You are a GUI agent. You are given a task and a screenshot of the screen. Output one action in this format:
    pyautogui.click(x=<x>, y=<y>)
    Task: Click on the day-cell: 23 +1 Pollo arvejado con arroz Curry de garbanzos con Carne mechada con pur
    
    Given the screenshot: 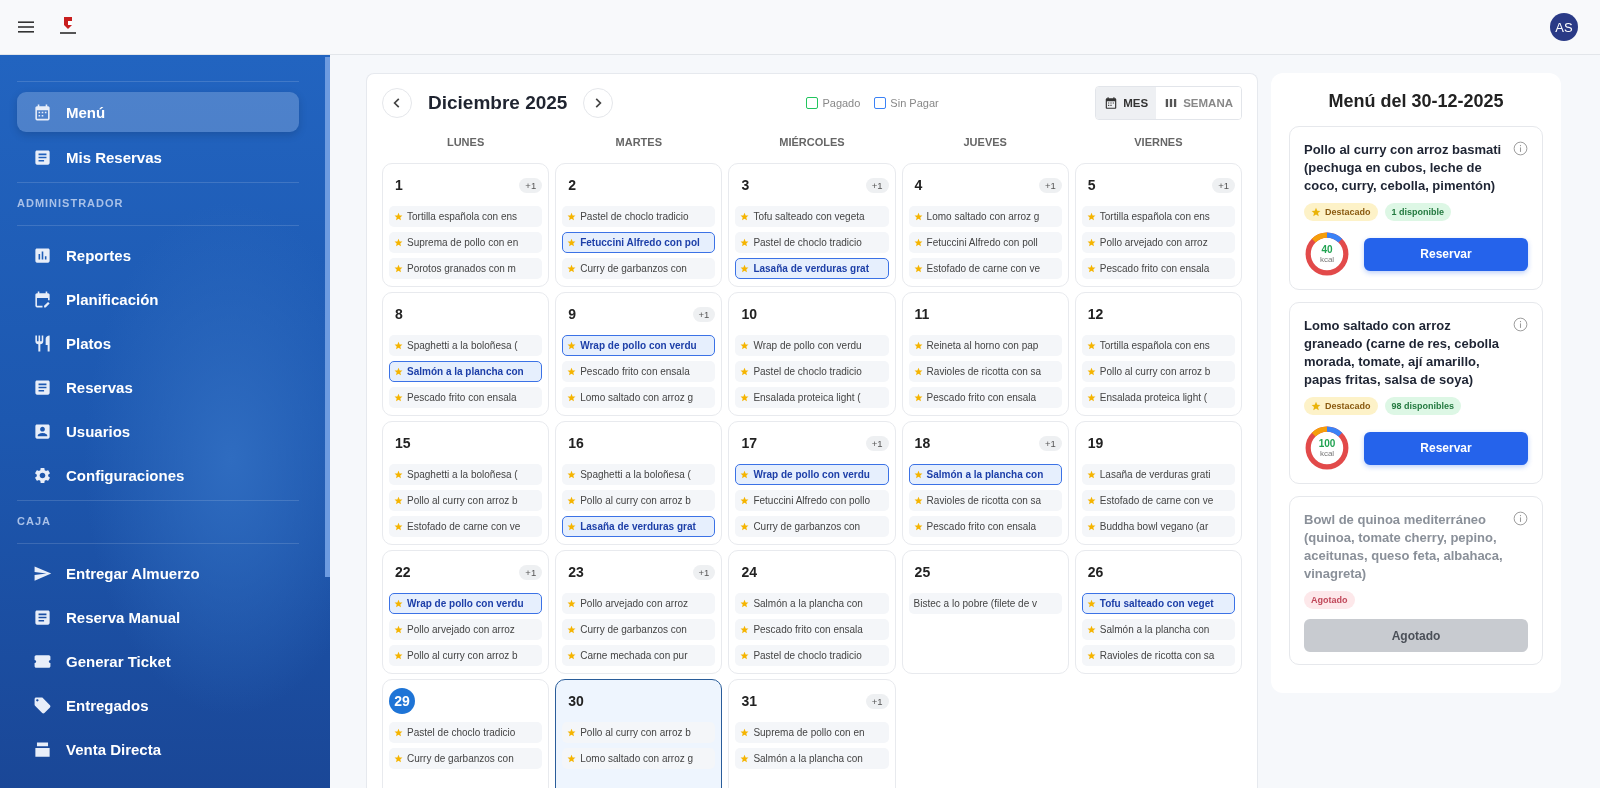 What is the action you would take?
    pyautogui.click(x=639, y=612)
    